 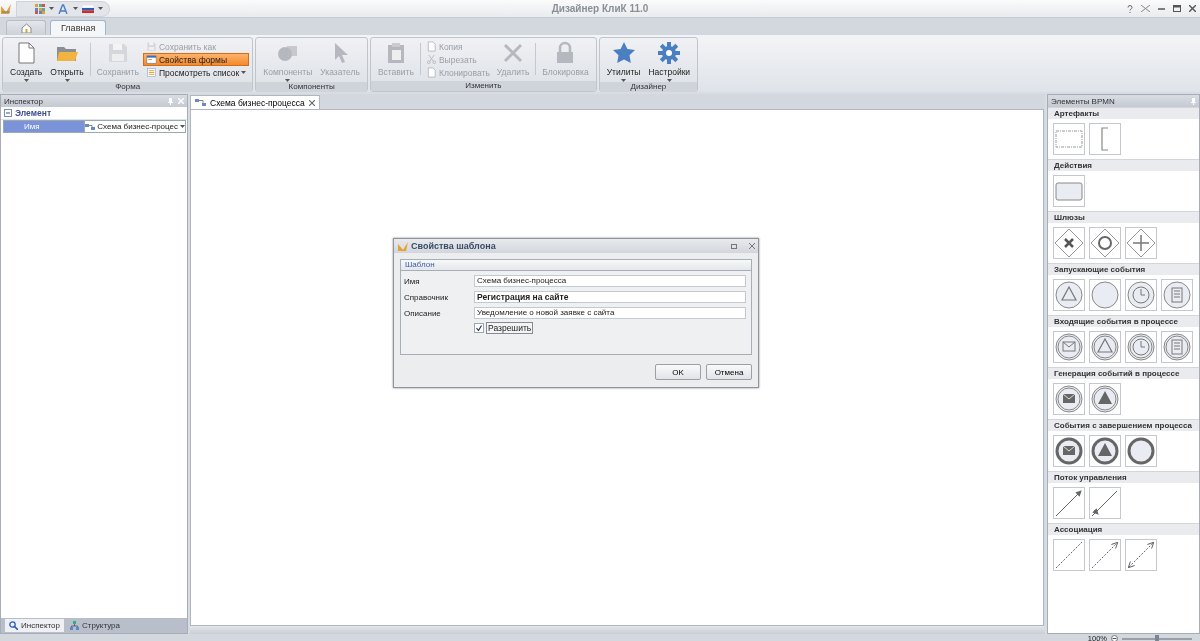 I want to click on section-title: Генерация событий в процессе, so click(x=1123, y=373).